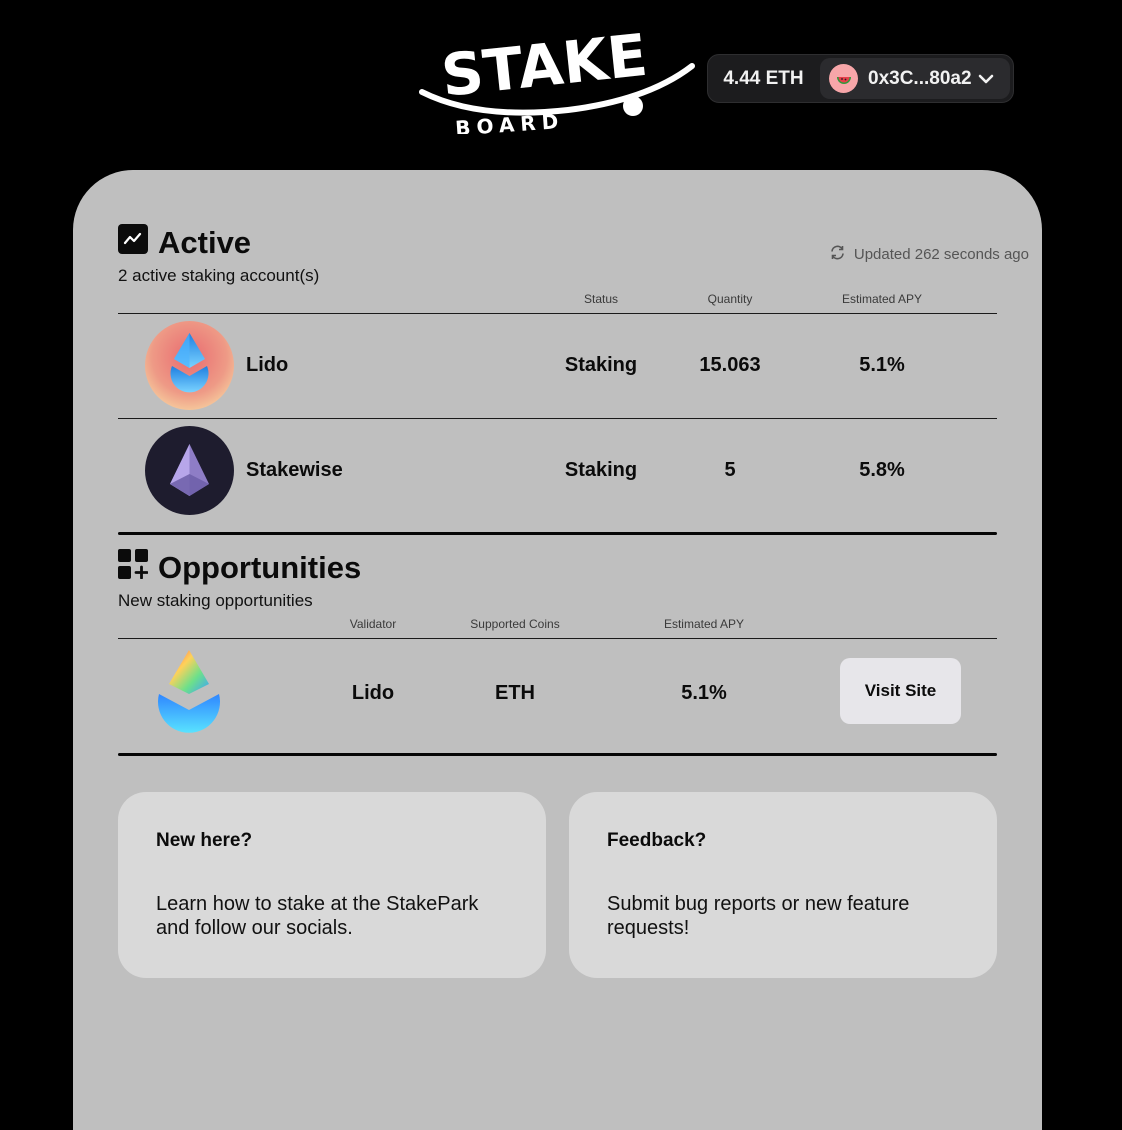  What do you see at coordinates (205, 242) in the screenshot?
I see `active-title: Active` at bounding box center [205, 242].